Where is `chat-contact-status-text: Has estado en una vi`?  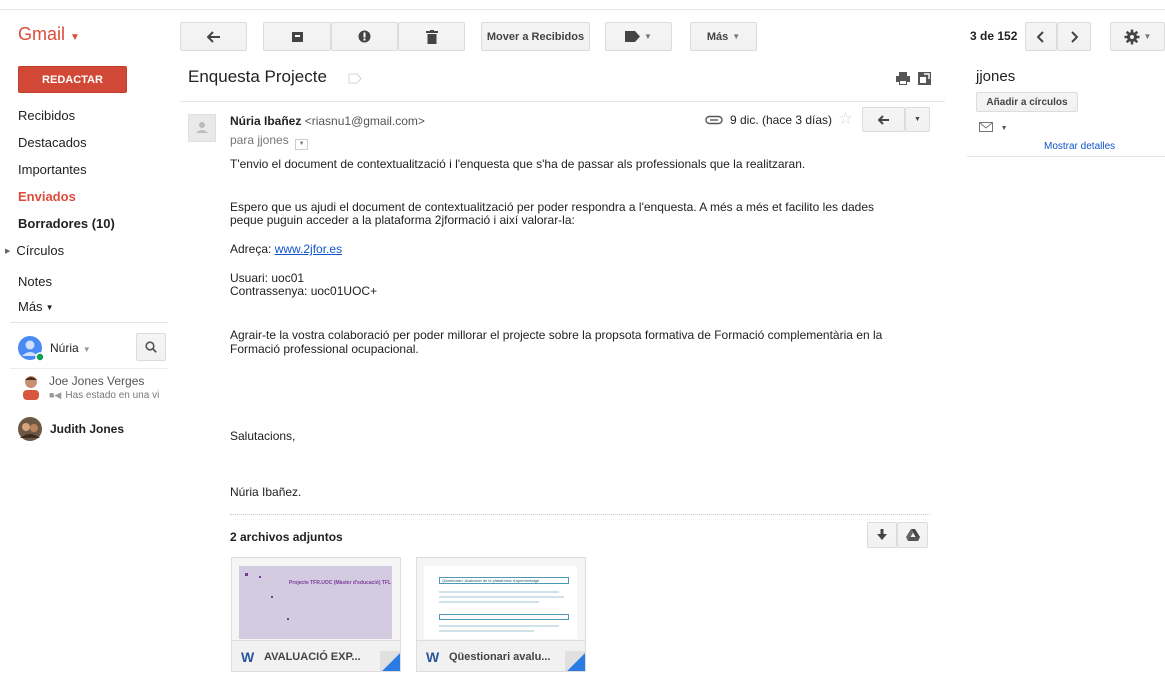
chat-contact-status-text: Has estado en una vi is located at coordinates (112, 395).